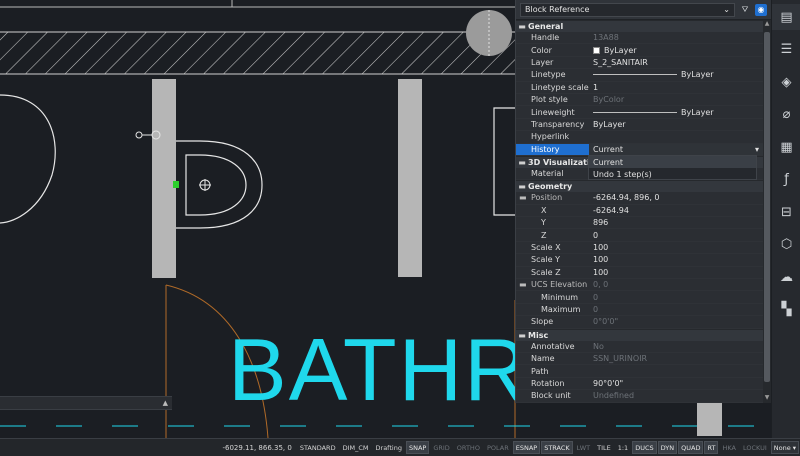 The width and height of the screenshot is (800, 456). I want to click on section-geometry: ▬ Geometry, so click(639, 186).